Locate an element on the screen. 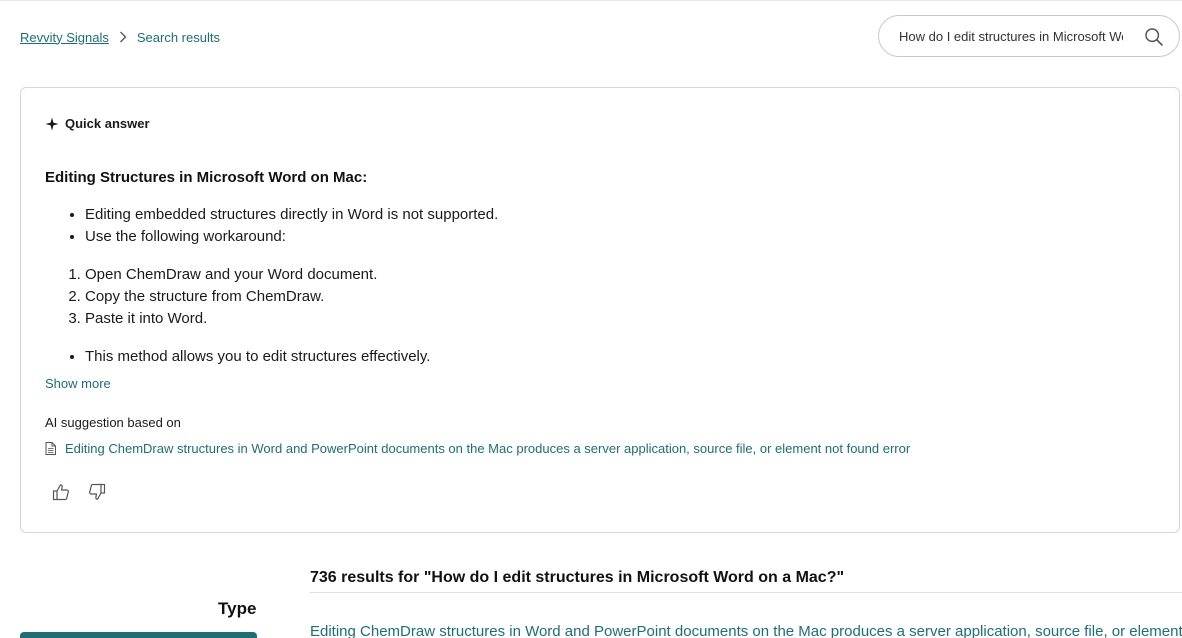  top-divider is located at coordinates (591, 0).